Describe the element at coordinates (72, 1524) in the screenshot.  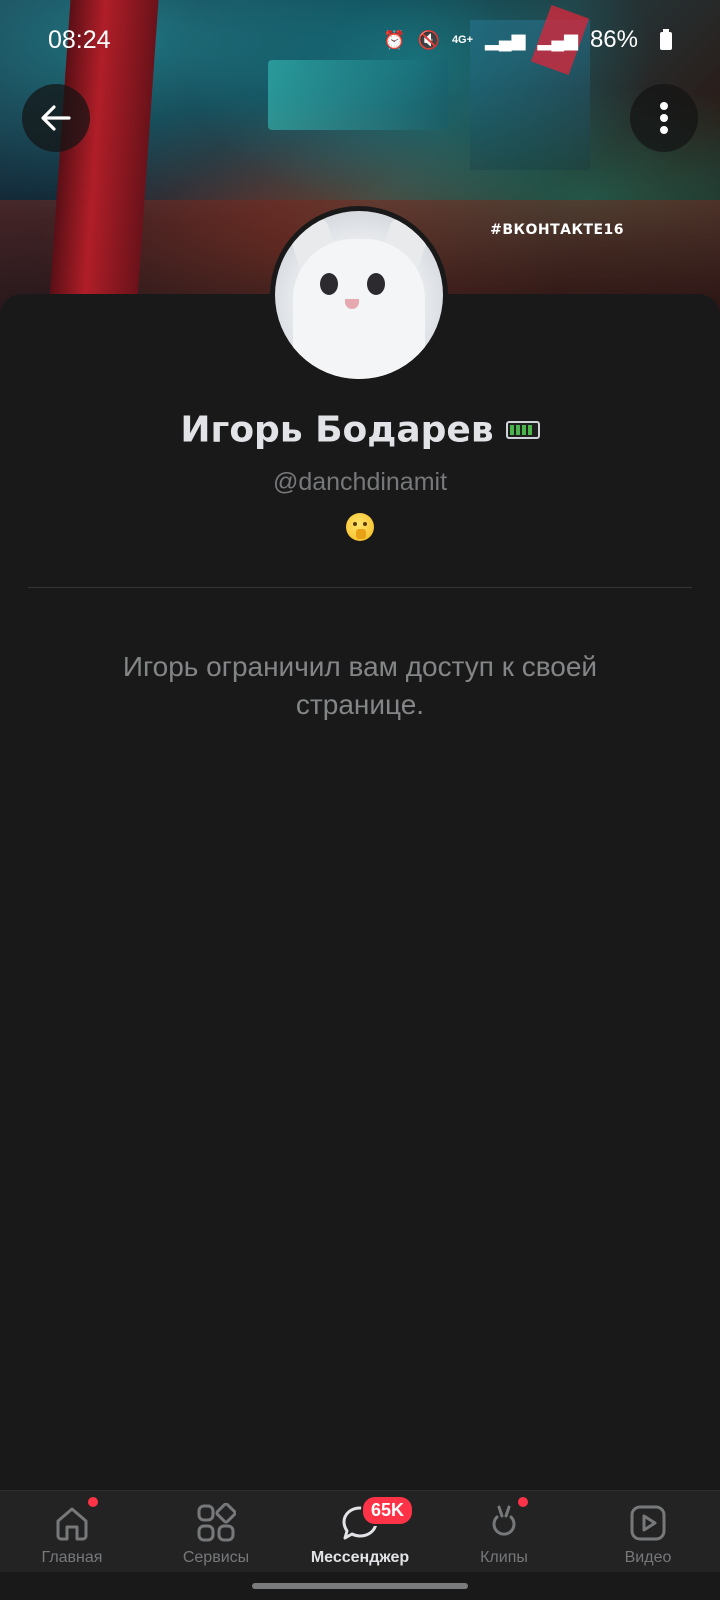
I see `home-icon` at that location.